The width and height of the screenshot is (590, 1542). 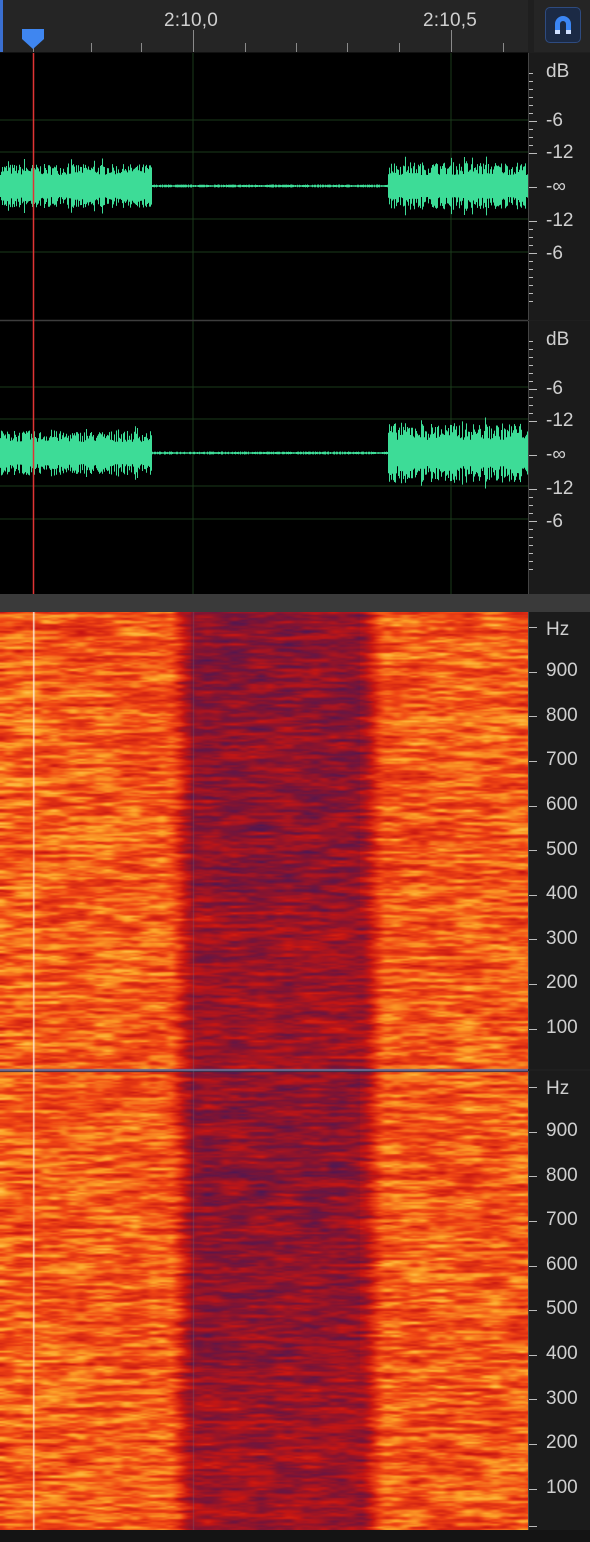 What do you see at coordinates (1, 26) in the screenshot?
I see `ruler-start-edge` at bounding box center [1, 26].